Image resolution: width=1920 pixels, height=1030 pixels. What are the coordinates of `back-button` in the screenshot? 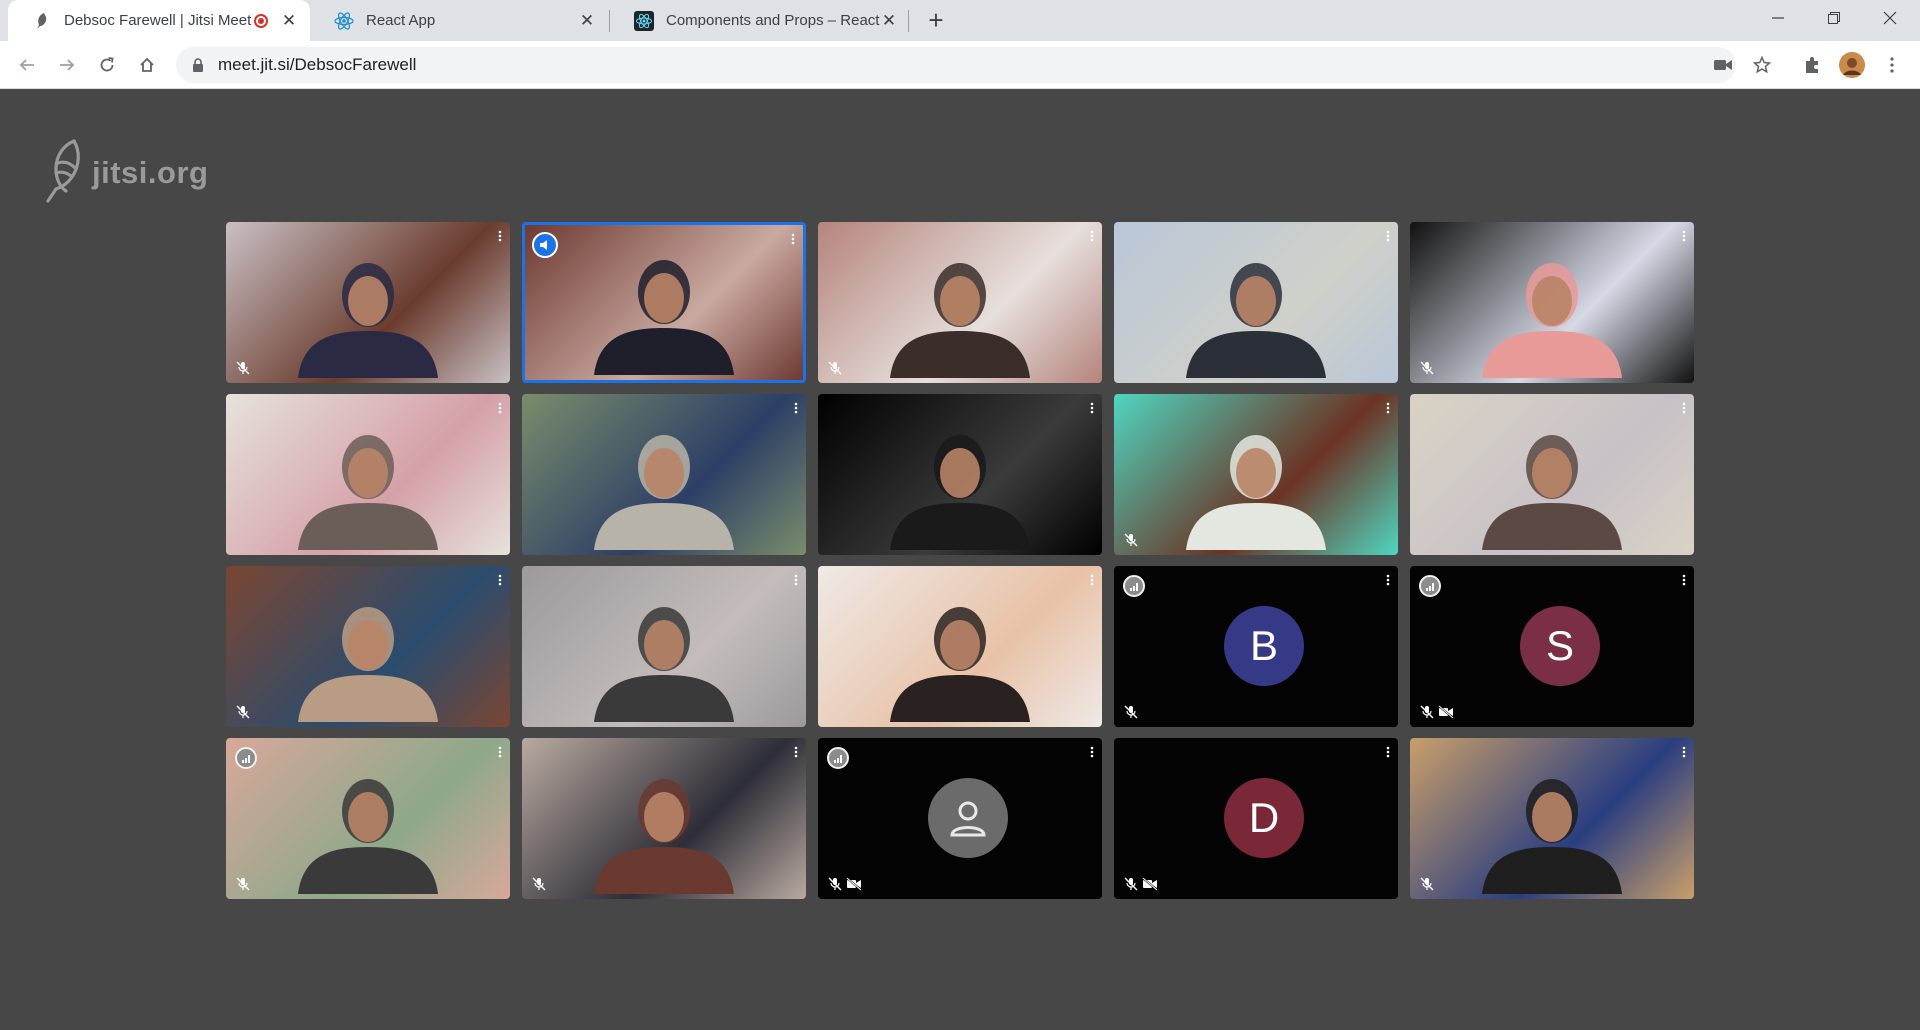 It's located at (27, 65).